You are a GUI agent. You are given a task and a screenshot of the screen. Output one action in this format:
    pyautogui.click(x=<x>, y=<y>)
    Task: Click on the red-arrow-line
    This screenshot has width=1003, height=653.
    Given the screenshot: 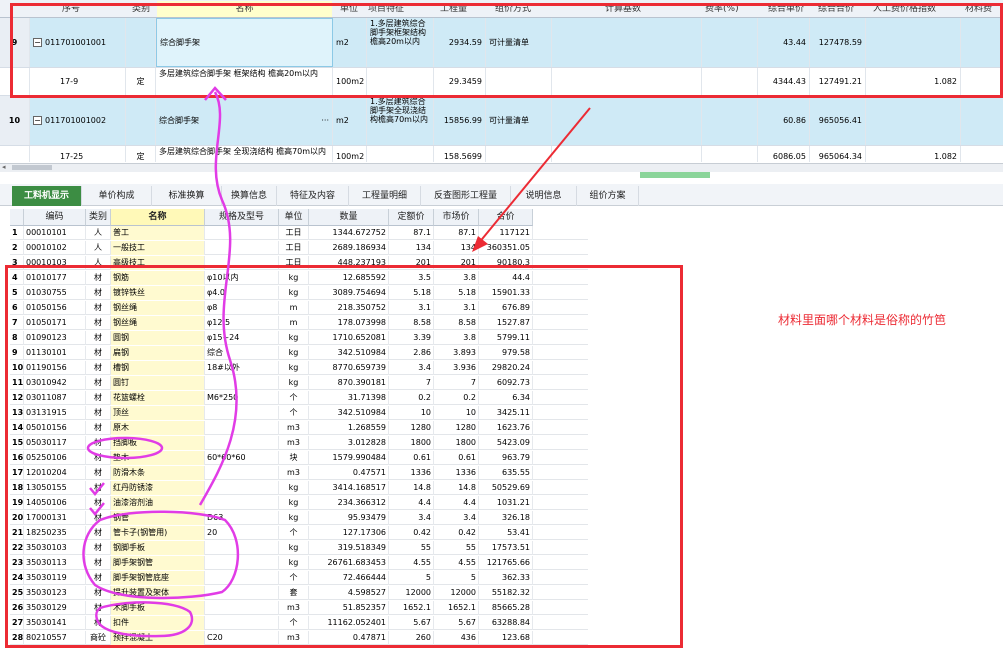 What is the action you would take?
    pyautogui.click(x=534, y=176)
    